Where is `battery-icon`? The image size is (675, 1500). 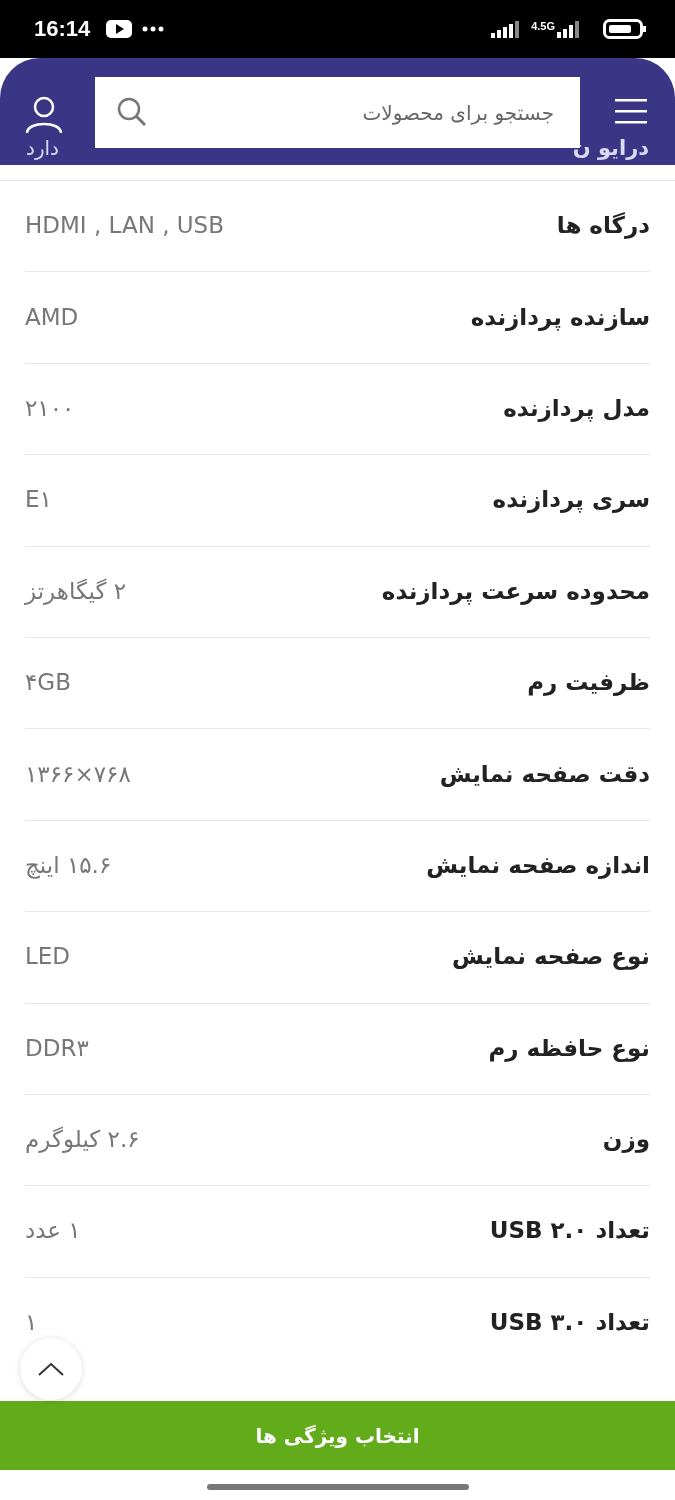 battery-icon is located at coordinates (625, 29).